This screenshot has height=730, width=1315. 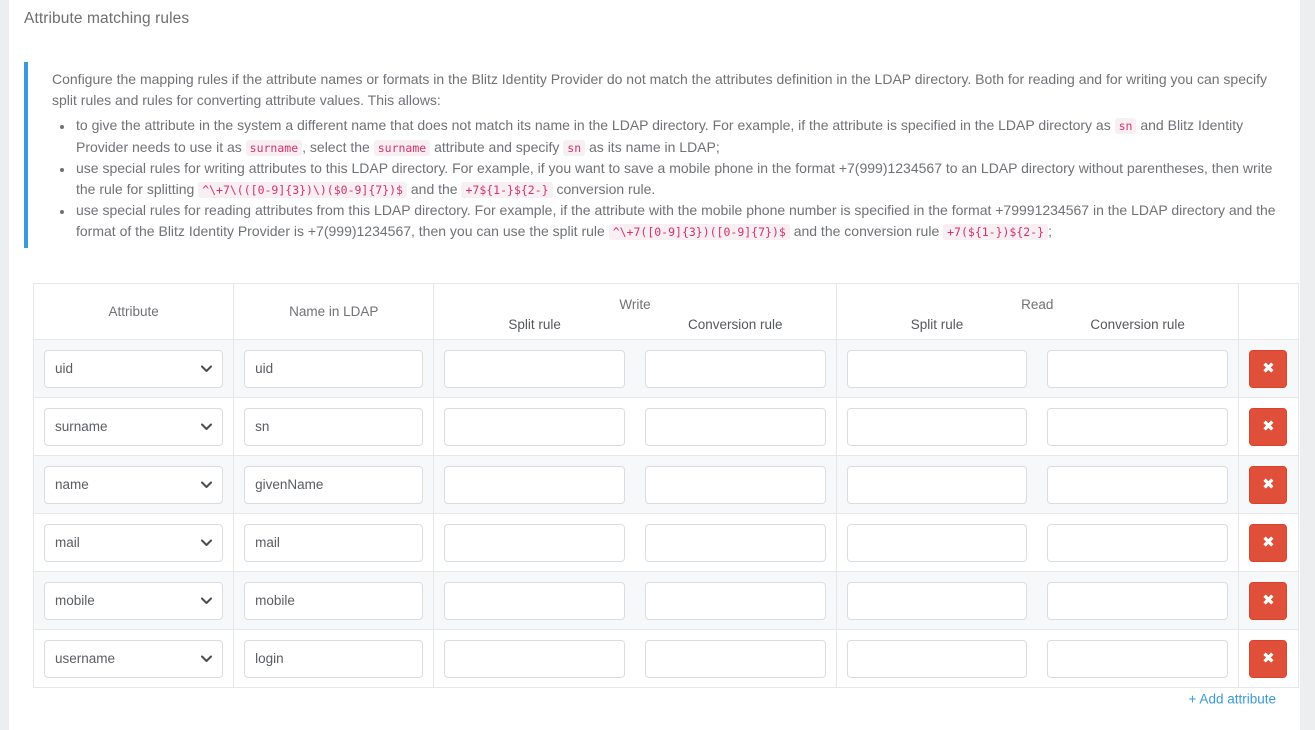 I want to click on bullet1-part5: as its name in LDAP;, so click(x=654, y=146).